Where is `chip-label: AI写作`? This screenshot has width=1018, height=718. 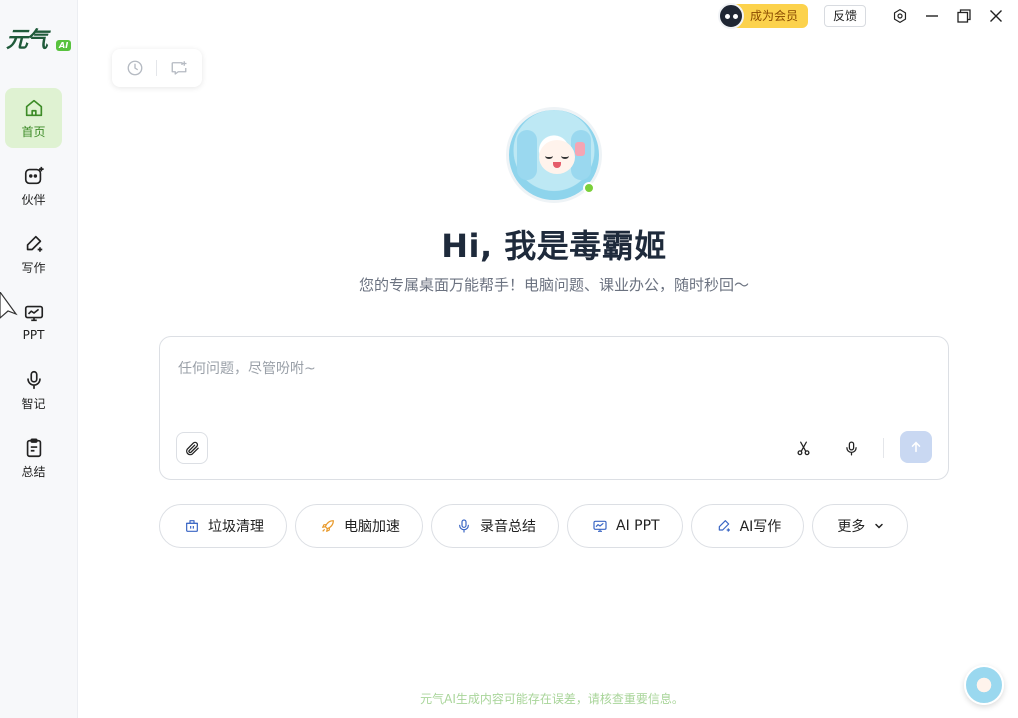
chip-label: AI写作 is located at coordinates (760, 527).